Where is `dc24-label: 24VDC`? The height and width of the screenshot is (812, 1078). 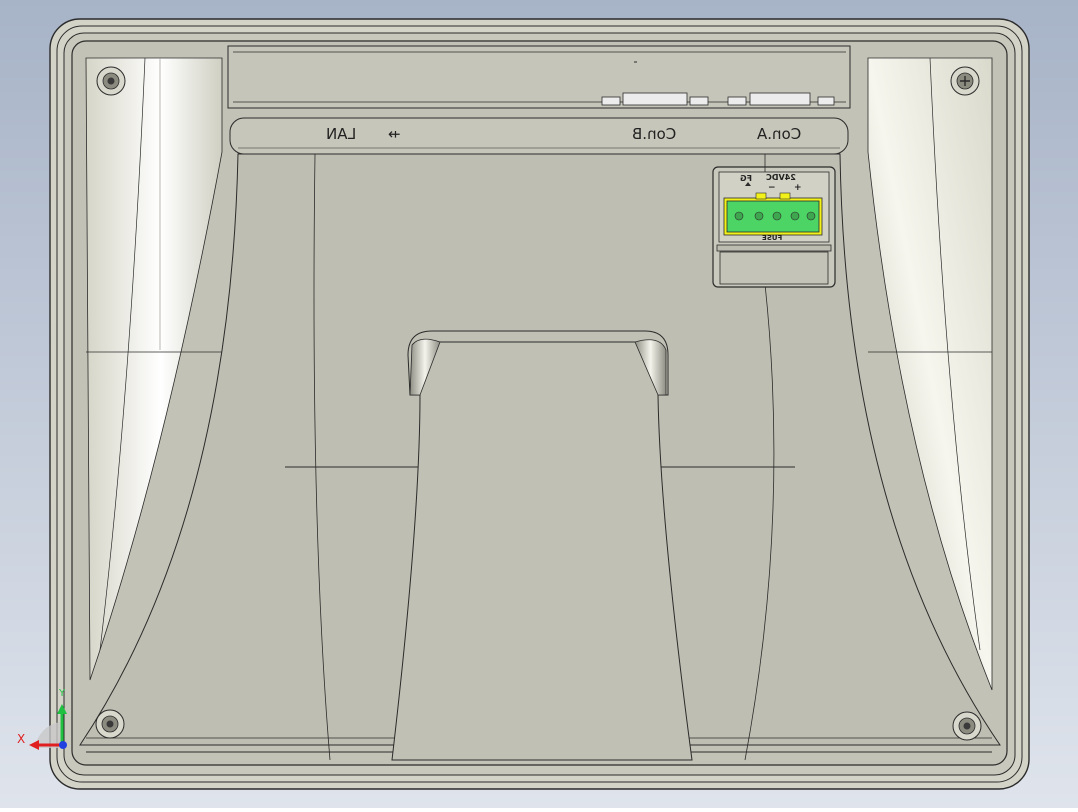 dc24-label: 24VDC is located at coordinates (781, 177).